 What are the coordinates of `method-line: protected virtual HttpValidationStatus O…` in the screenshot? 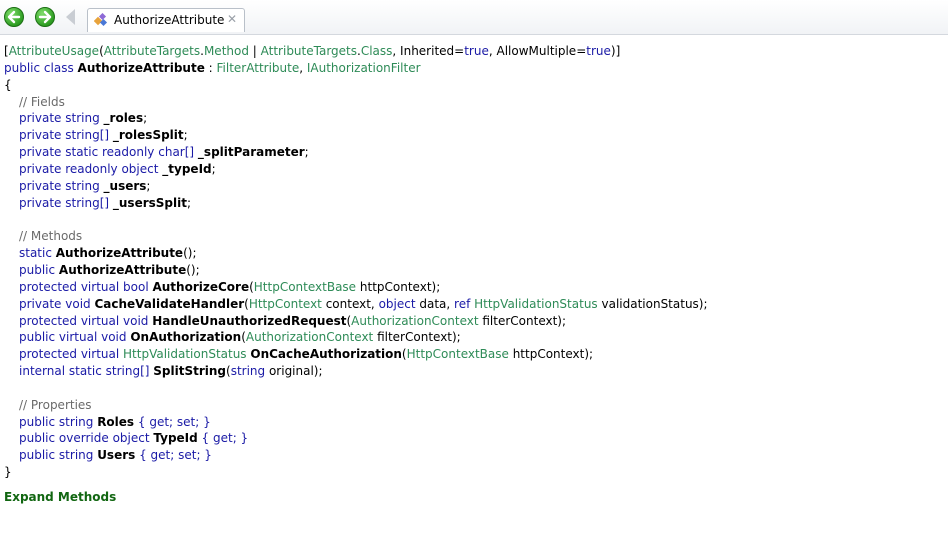 It's located at (306, 354).